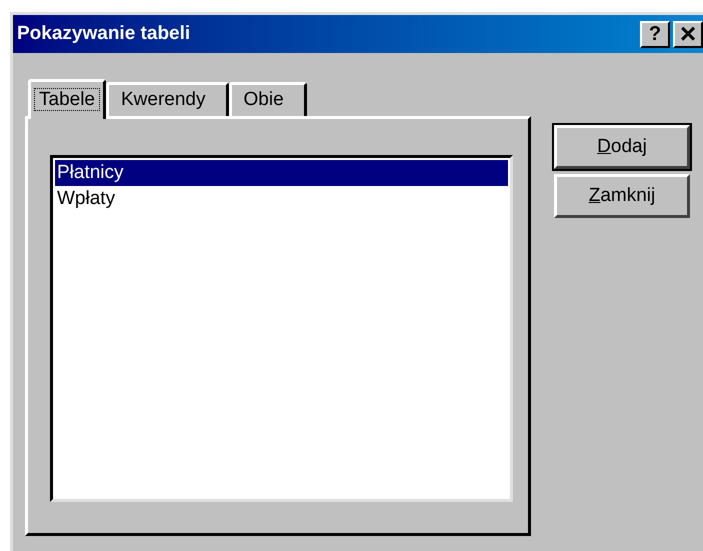  What do you see at coordinates (622, 147) in the screenshot?
I see `dialog-button: Dodaj` at bounding box center [622, 147].